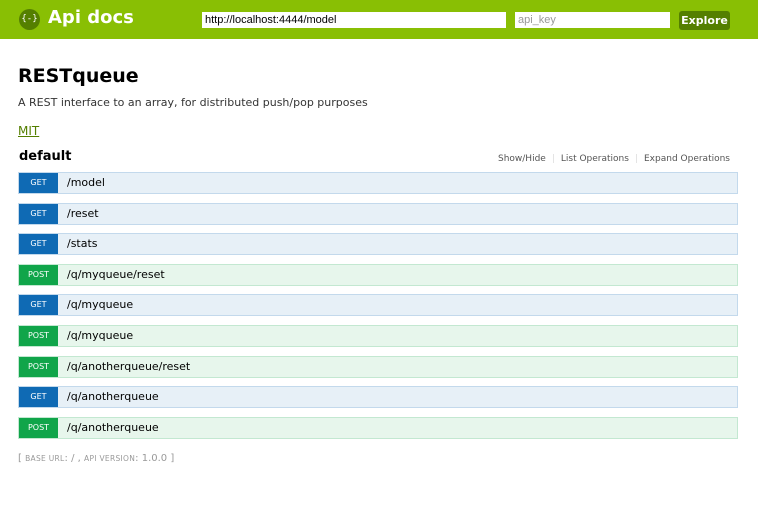 The width and height of the screenshot is (758, 518). Describe the element at coordinates (378, 397) in the screenshot. I see `endpoint-row: GET/q/anotherqueue` at that location.